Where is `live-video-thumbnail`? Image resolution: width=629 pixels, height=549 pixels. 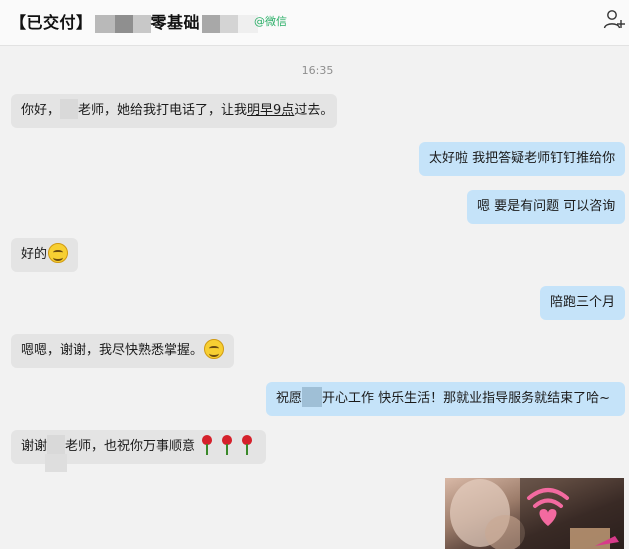
live-video-thumbnail is located at coordinates (534, 513).